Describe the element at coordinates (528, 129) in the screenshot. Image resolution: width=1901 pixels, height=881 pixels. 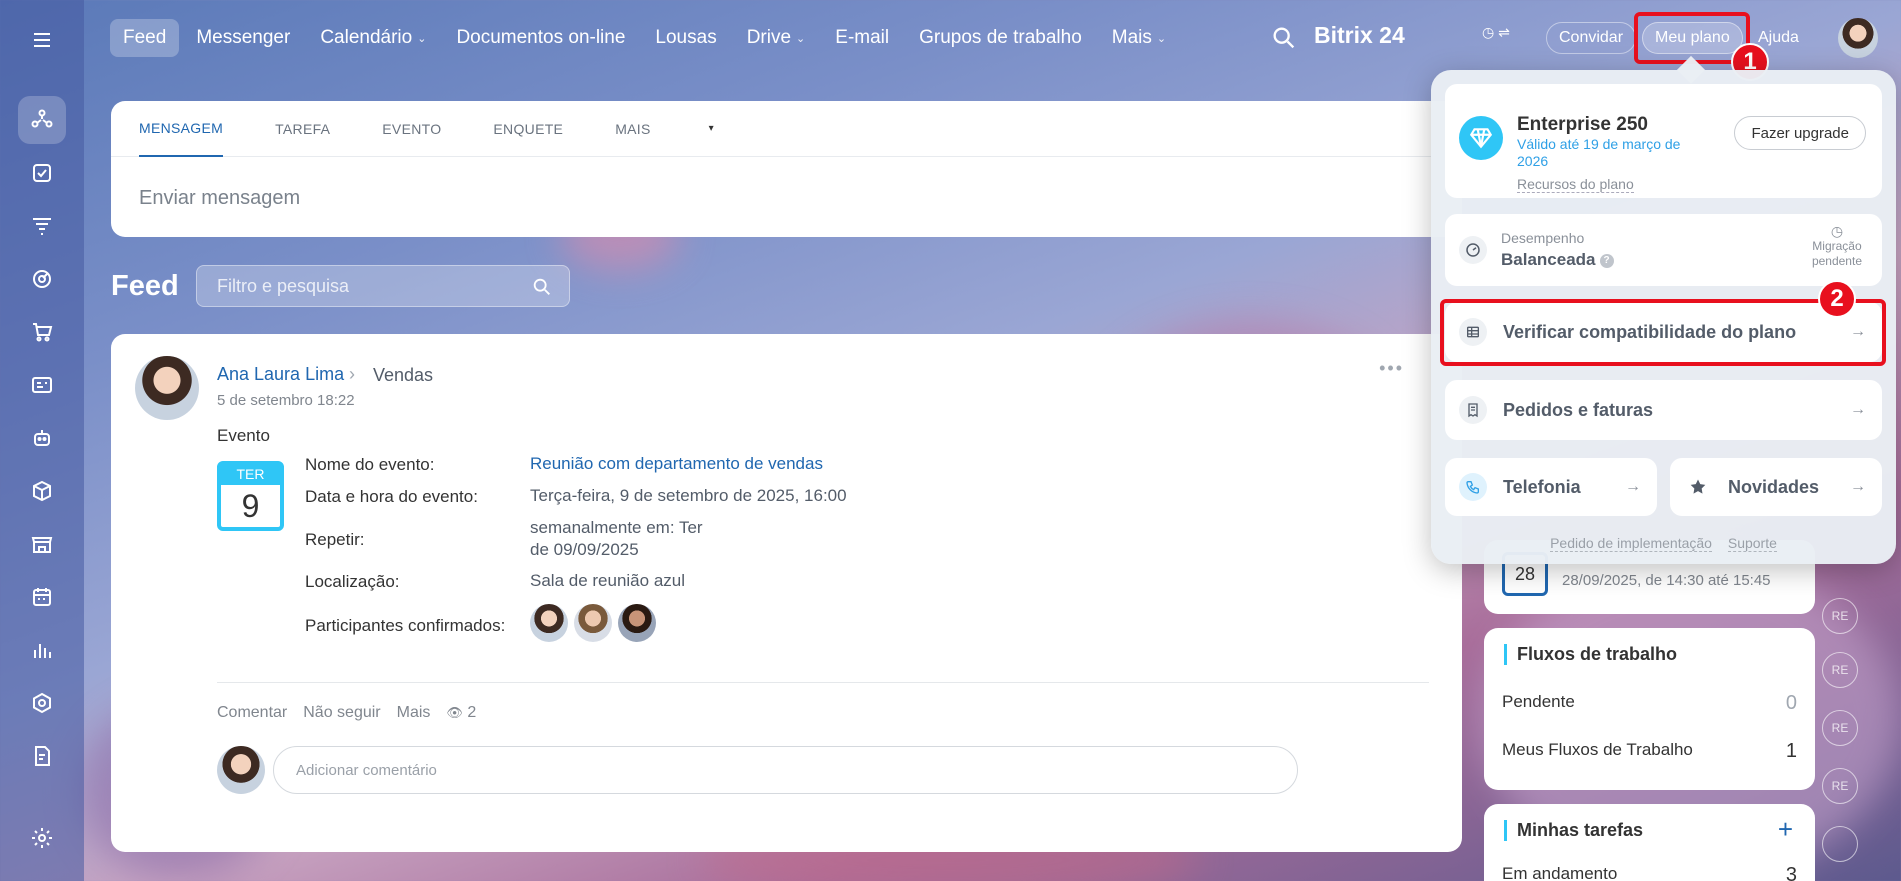
I see `composer-tab-3: ENQUETE` at that location.